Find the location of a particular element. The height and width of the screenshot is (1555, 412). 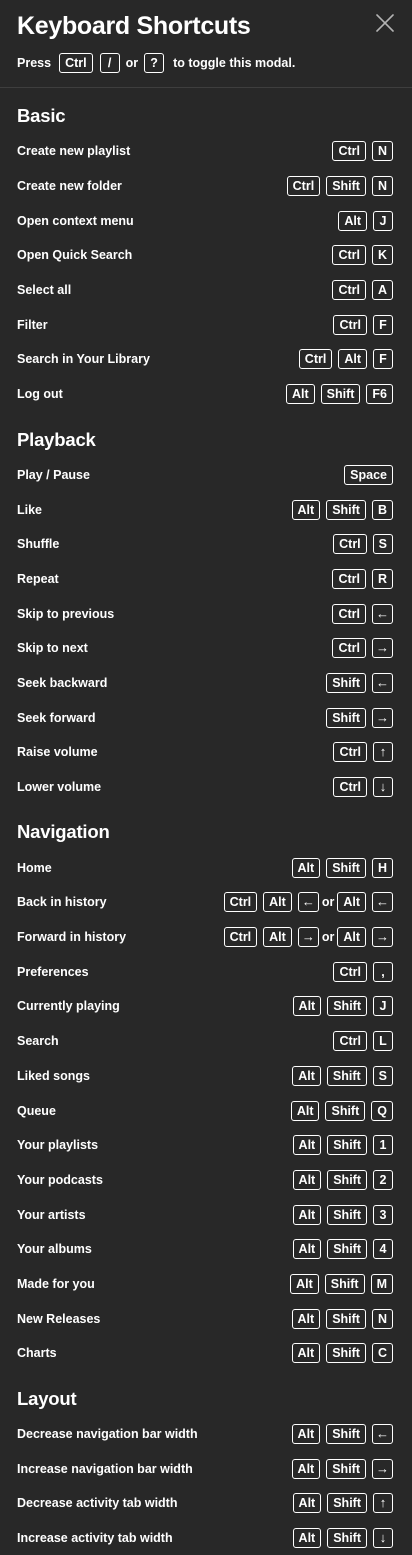

shortcut-keys: Ctrl Alt → or Alt → is located at coordinates (308, 937).